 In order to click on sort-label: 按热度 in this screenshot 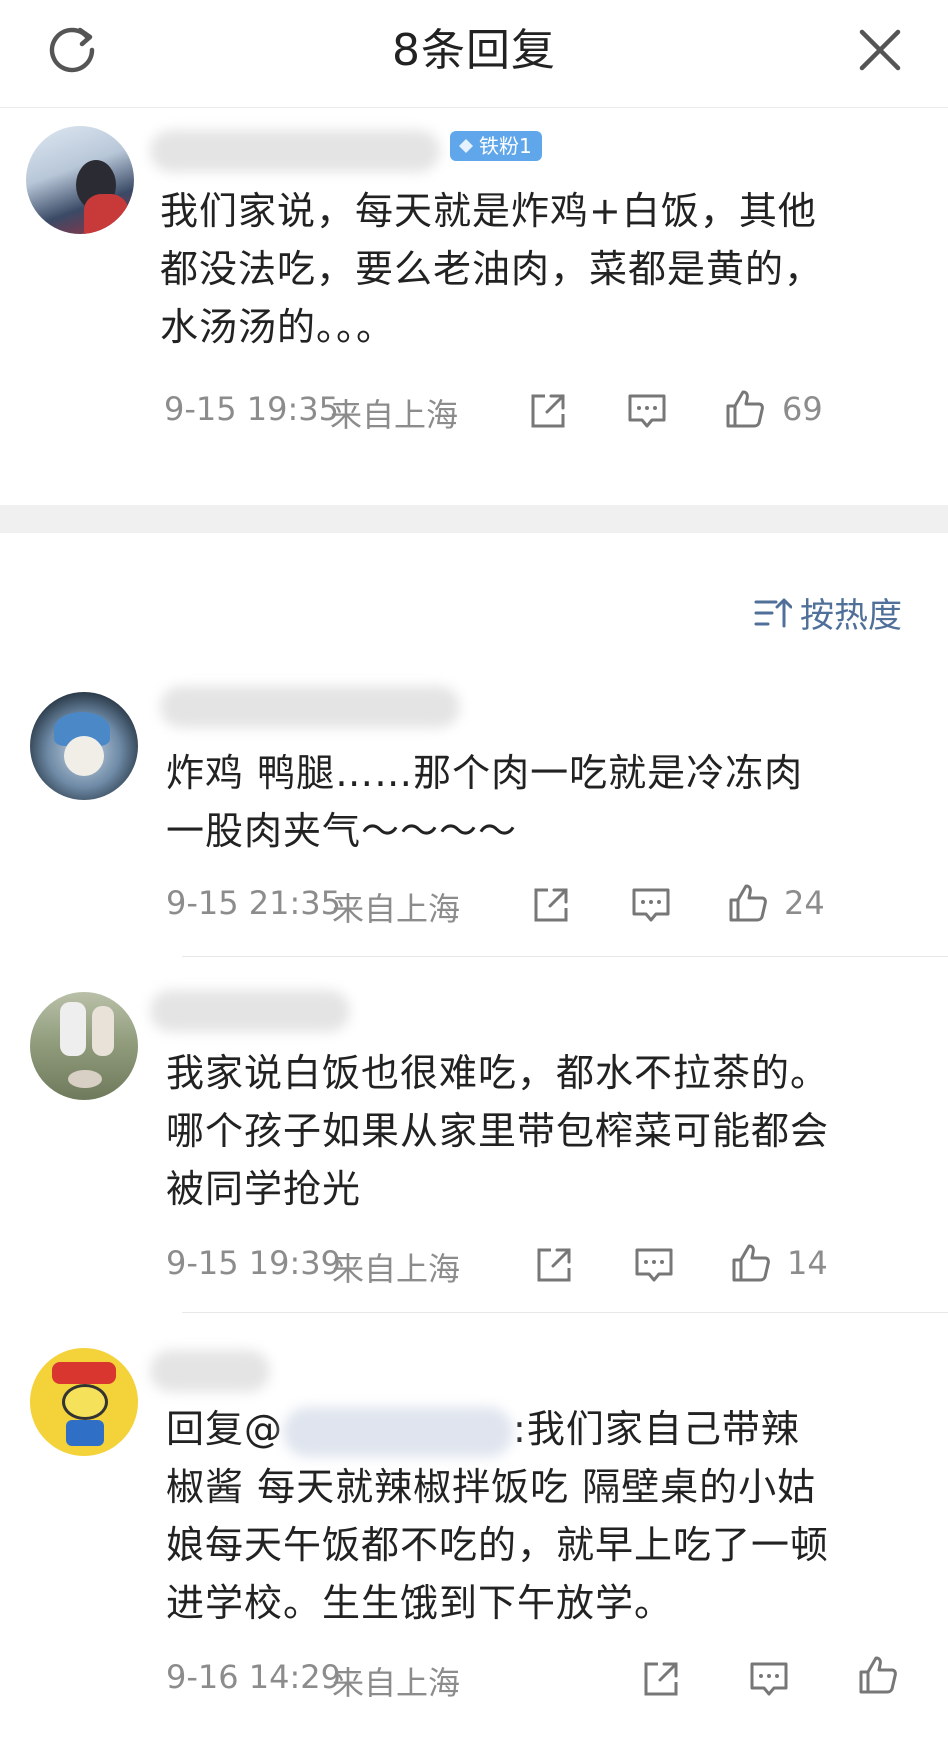, I will do `click(851, 616)`.